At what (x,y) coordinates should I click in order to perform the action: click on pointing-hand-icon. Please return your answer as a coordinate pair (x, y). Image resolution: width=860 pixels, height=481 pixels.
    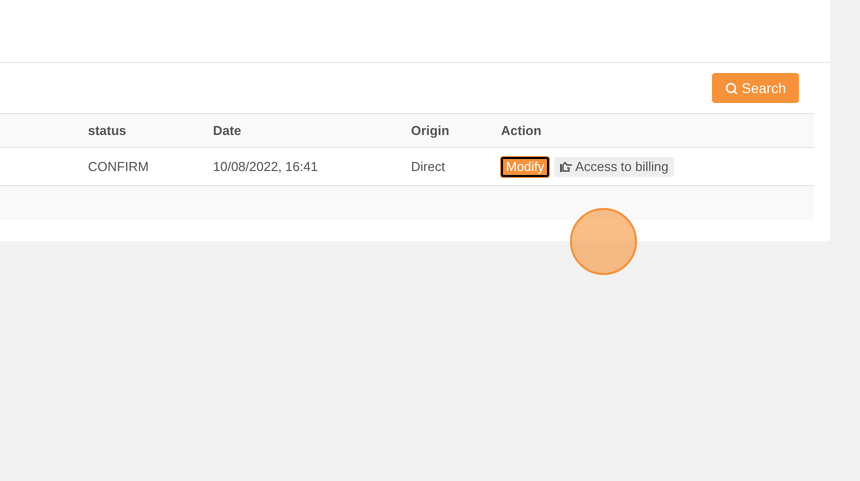
    Looking at the image, I should click on (566, 166).